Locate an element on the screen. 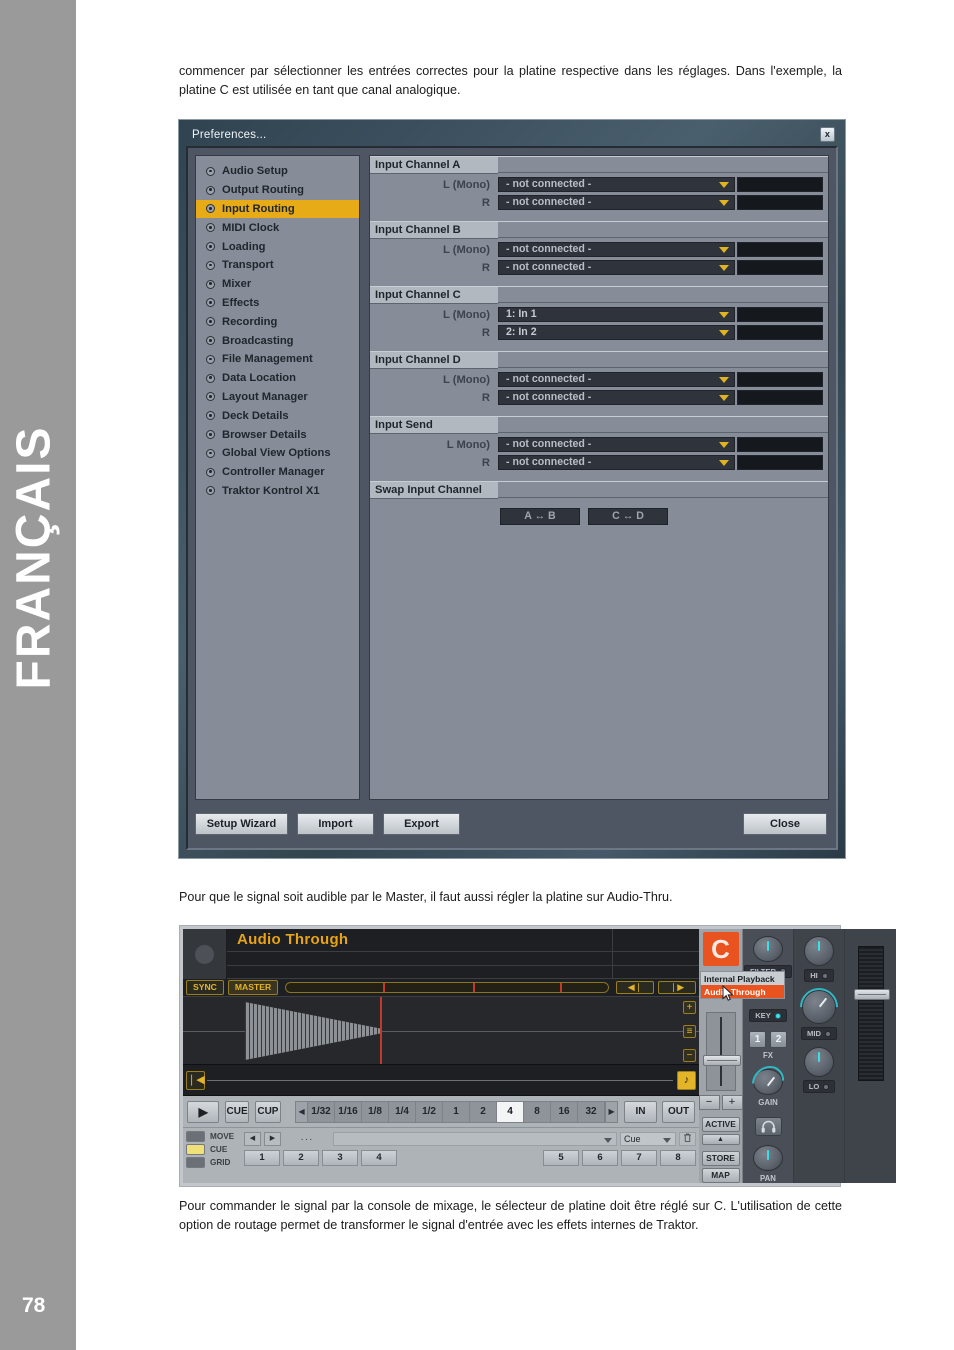 The height and width of the screenshot is (1350, 954). sidebar-item-controller-manager: Controller Manager is located at coordinates (277, 472).